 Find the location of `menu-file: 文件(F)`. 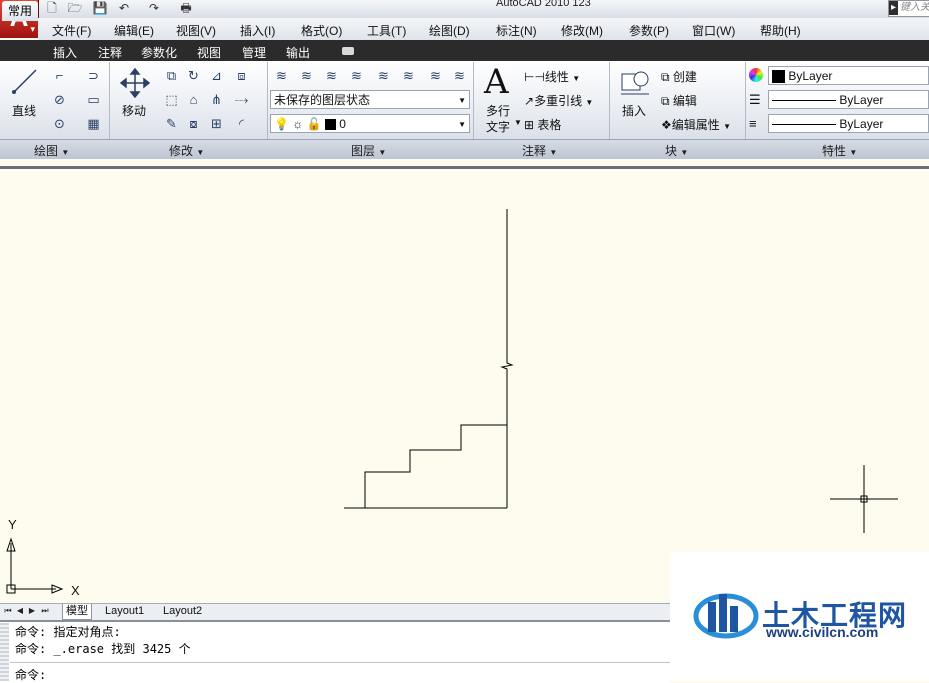

menu-file: 文件(F) is located at coordinates (71, 30).